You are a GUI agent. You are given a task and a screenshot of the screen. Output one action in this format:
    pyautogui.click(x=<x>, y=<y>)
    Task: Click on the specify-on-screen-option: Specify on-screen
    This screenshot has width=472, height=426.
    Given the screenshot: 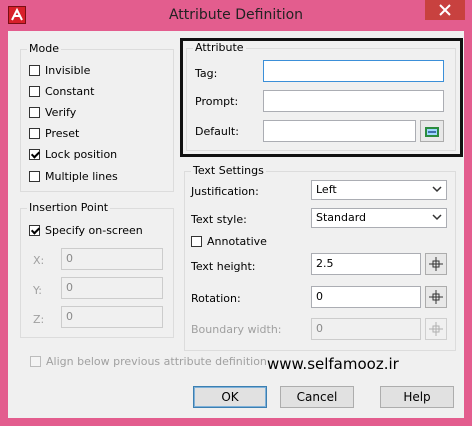 What is the action you would take?
    pyautogui.click(x=86, y=230)
    